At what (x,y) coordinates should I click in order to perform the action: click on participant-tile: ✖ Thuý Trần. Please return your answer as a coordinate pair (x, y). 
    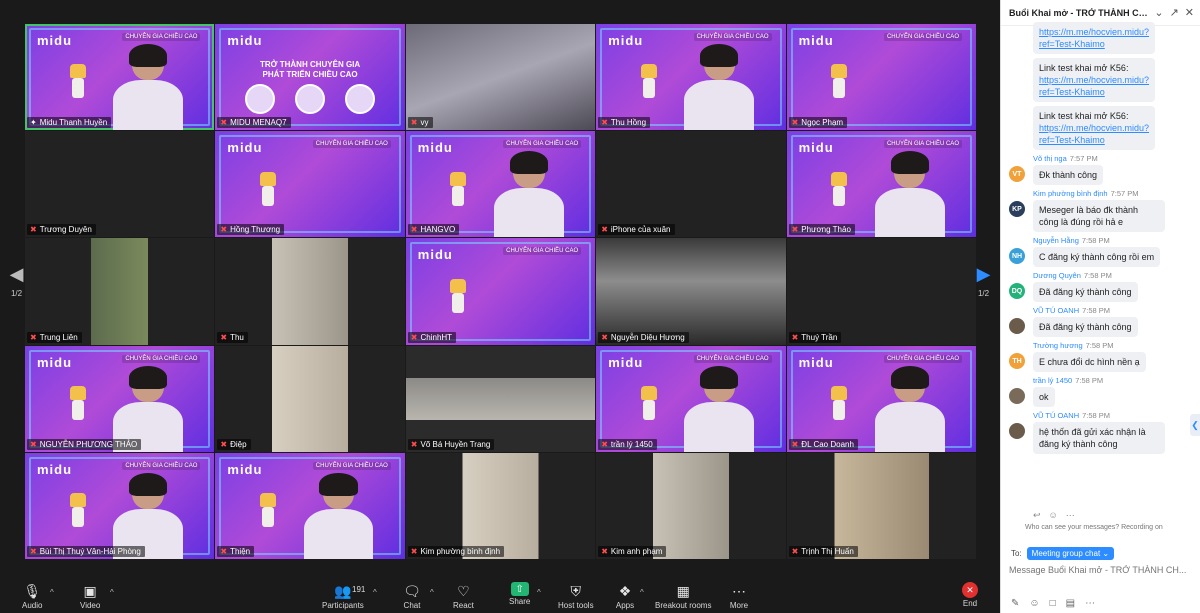
    Looking at the image, I should click on (881, 291).